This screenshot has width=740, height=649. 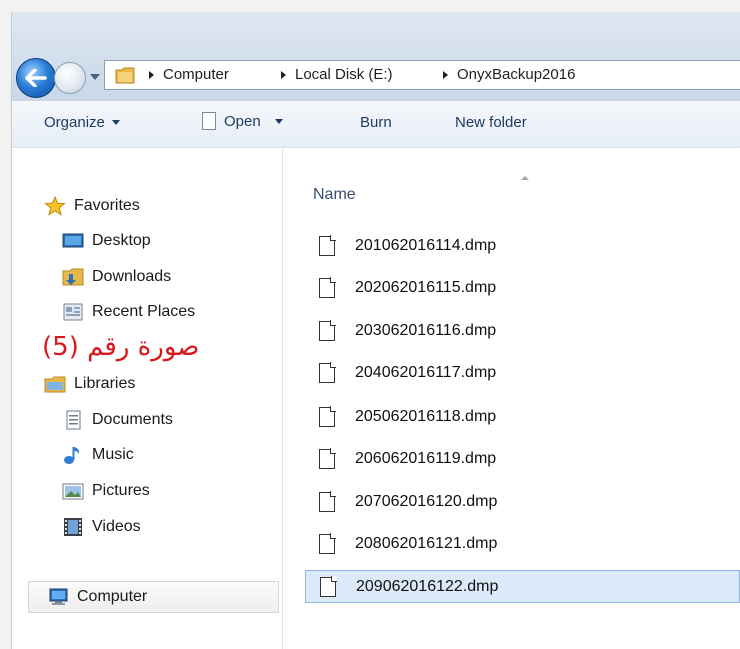 I want to click on sidebar-item-downloads: Downloads, so click(x=116, y=277).